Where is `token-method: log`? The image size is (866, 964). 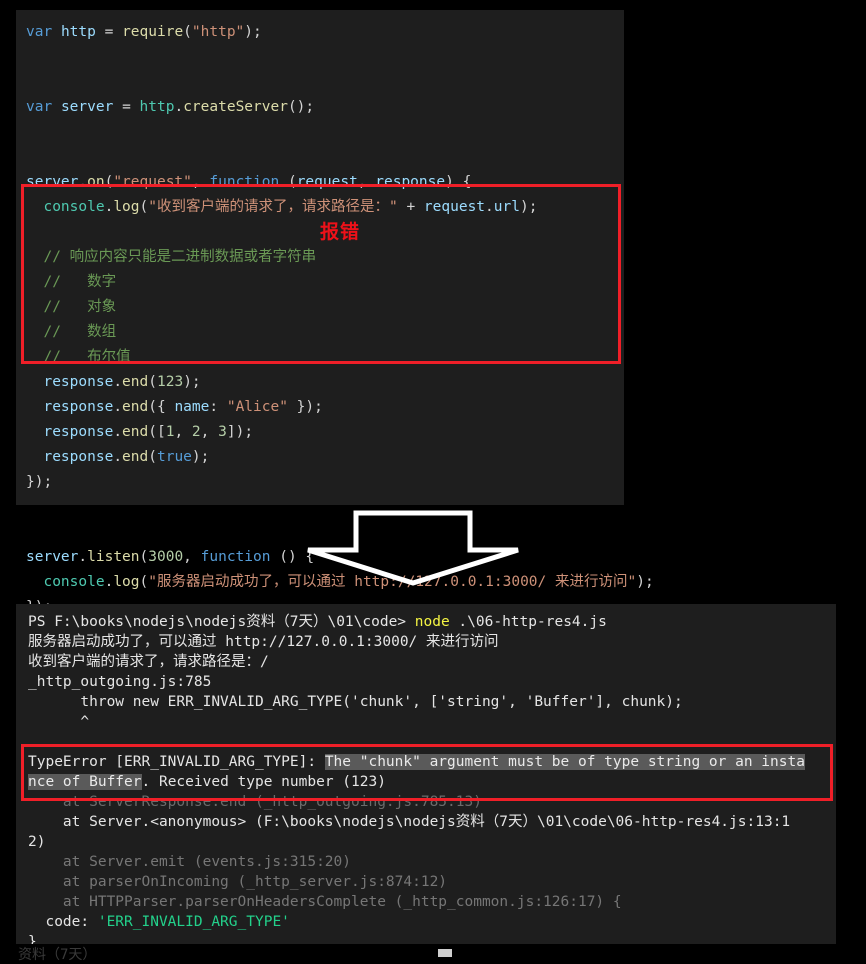 token-method: log is located at coordinates (126, 582).